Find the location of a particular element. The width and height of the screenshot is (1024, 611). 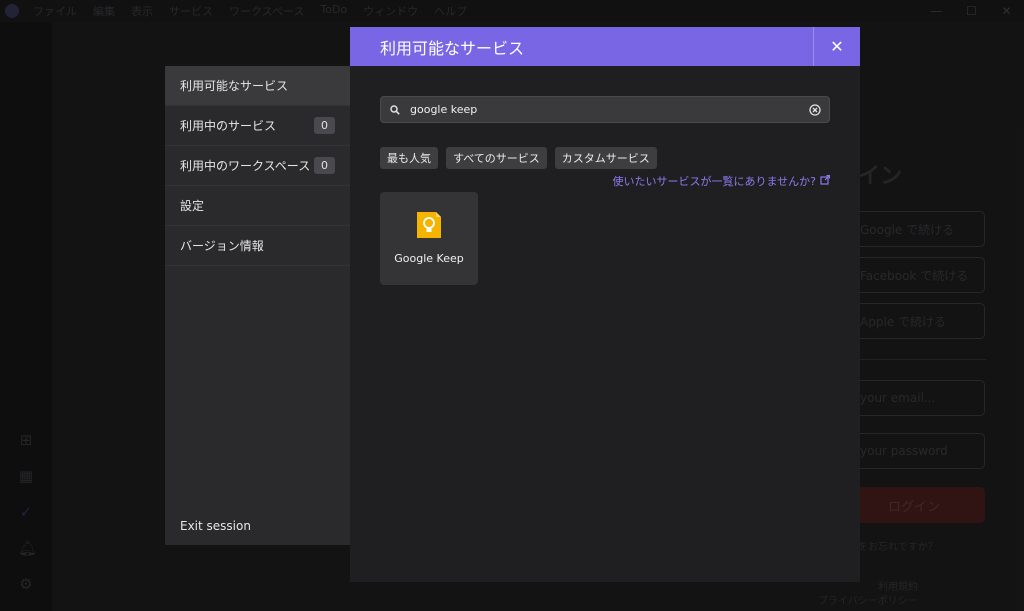

missing-service-link: 使いたいサービスが一覧にありませんか? is located at coordinates (721, 181).